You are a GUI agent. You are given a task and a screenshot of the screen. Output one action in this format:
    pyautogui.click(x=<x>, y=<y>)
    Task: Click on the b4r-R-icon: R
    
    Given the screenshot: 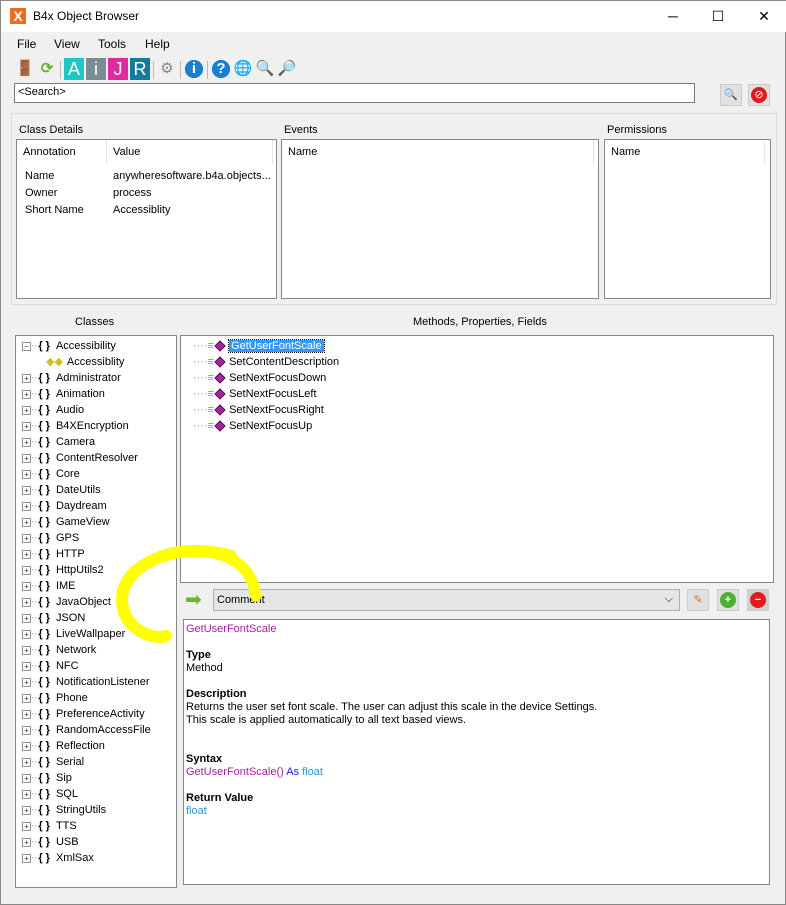 What is the action you would take?
    pyautogui.click(x=140, y=69)
    